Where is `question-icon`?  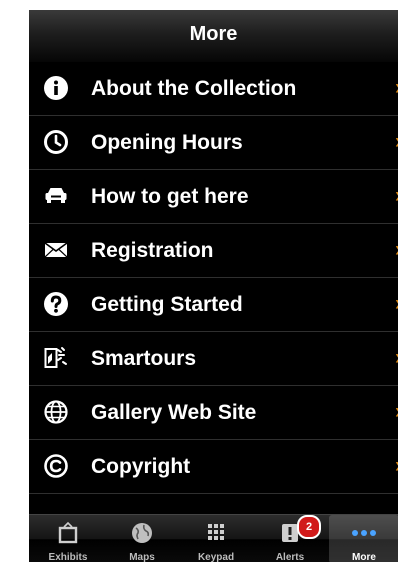 question-icon is located at coordinates (56, 304).